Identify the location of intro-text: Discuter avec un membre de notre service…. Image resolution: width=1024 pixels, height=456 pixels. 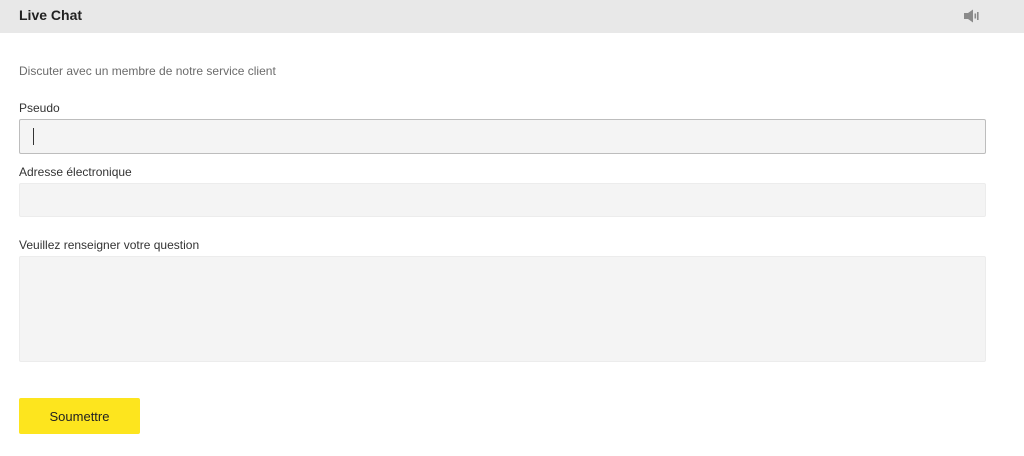
(147, 71).